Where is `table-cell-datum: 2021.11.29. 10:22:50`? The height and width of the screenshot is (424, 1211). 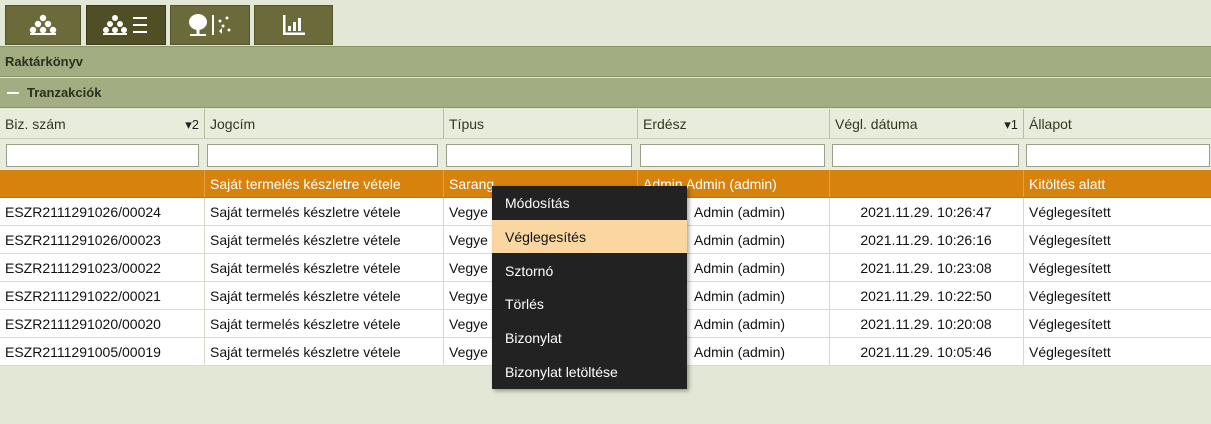
table-cell-datum: 2021.11.29. 10:22:50 is located at coordinates (925, 295).